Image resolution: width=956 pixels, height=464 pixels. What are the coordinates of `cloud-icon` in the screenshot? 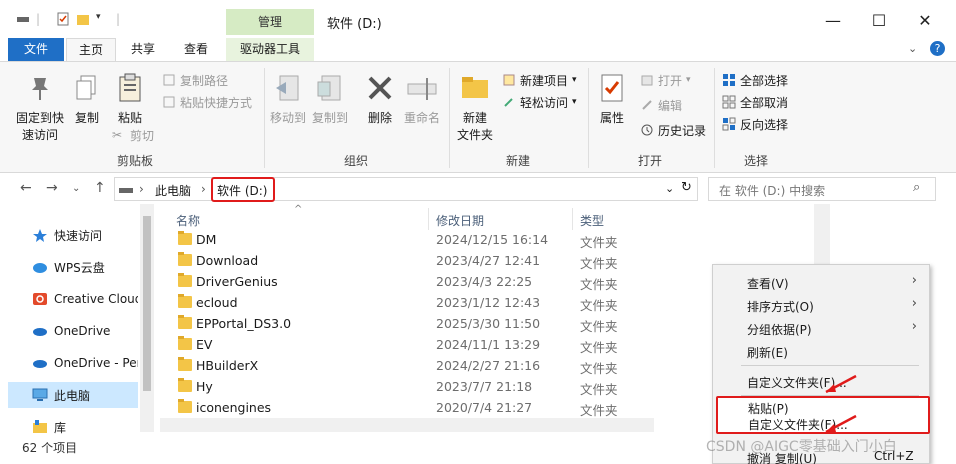 It's located at (40, 267).